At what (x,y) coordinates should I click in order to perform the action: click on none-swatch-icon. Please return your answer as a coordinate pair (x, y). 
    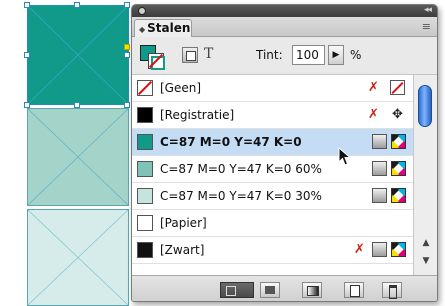
    Looking at the image, I should click on (397, 87).